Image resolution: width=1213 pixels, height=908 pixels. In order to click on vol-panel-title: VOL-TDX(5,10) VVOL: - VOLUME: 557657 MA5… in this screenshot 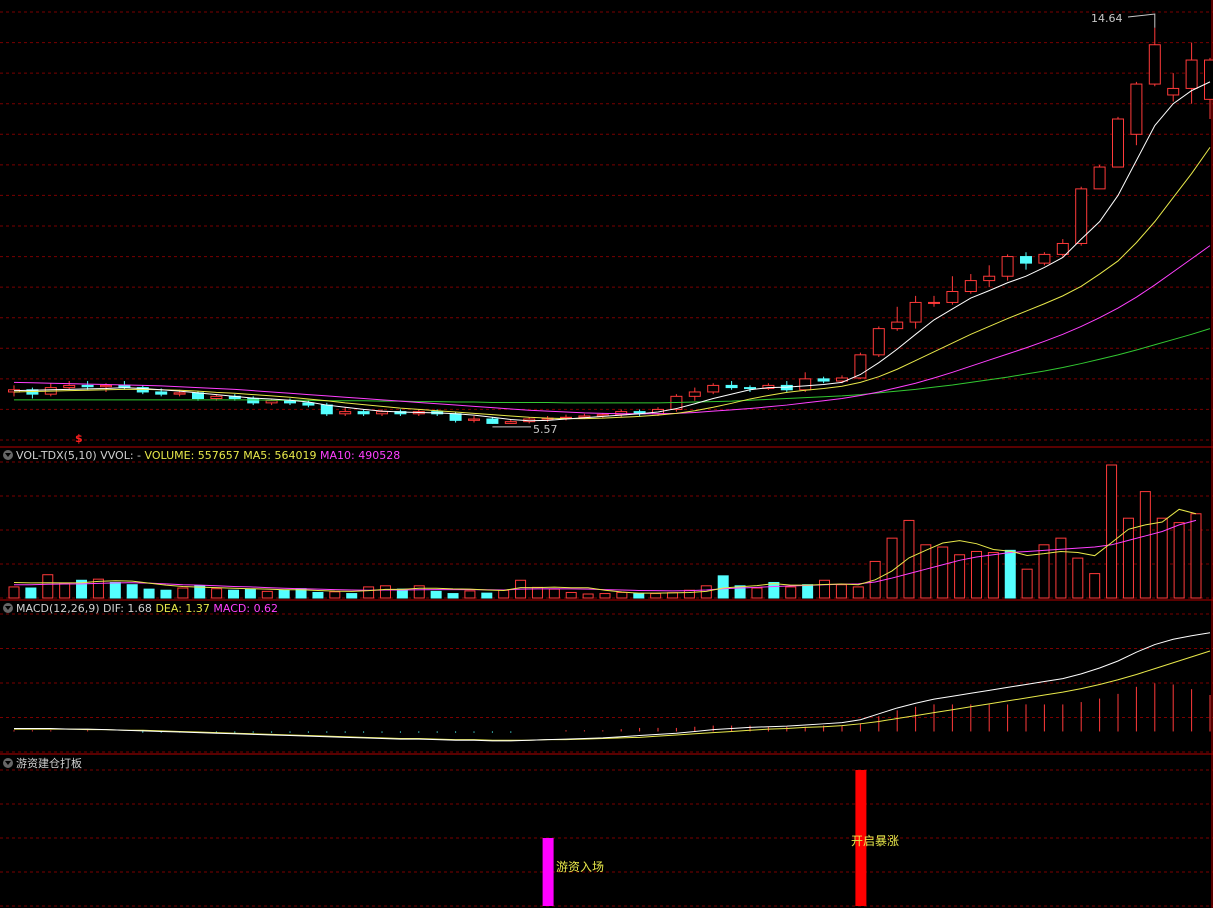, I will do `click(201, 455)`.